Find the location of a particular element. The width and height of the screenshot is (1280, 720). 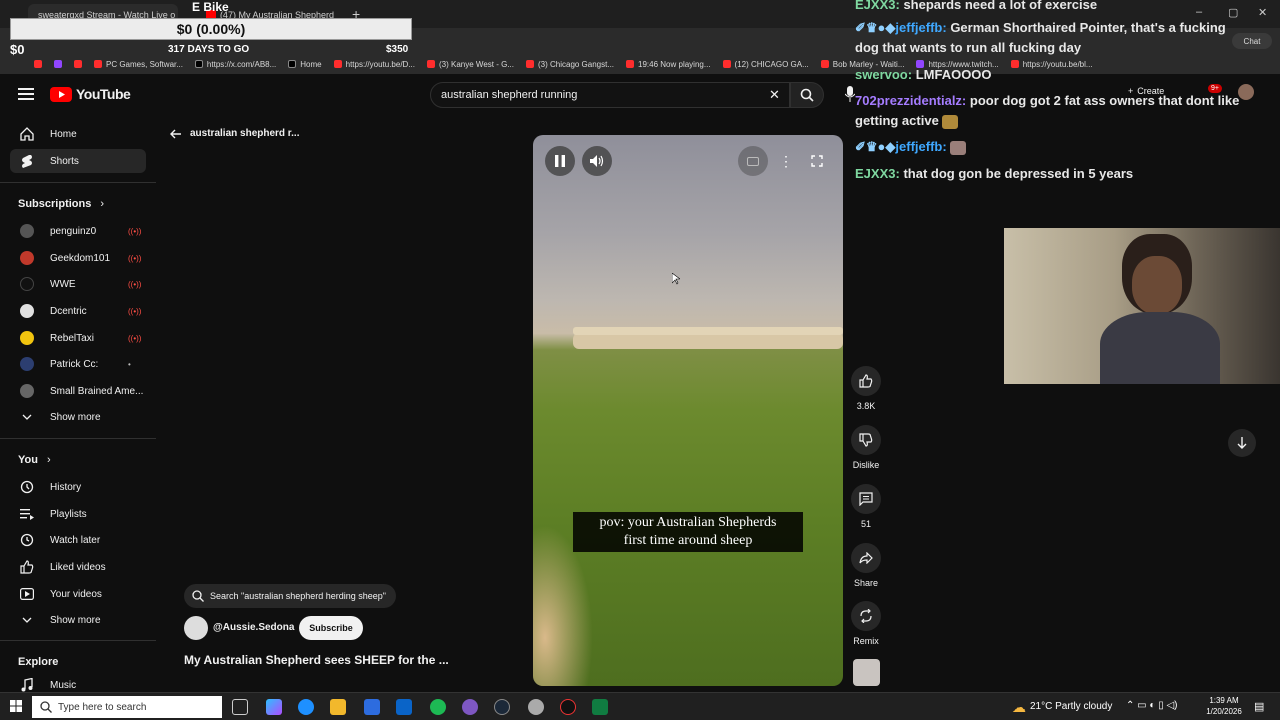

windows-start-icon is located at coordinates (16, 706).